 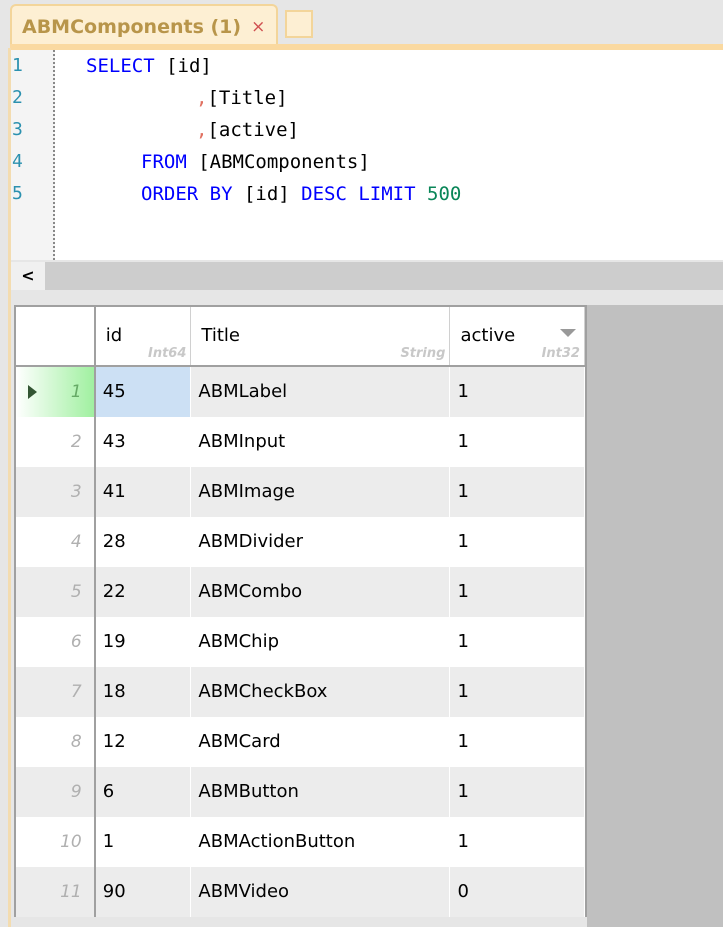 I want to click on row-number: 9, so click(x=56, y=792).